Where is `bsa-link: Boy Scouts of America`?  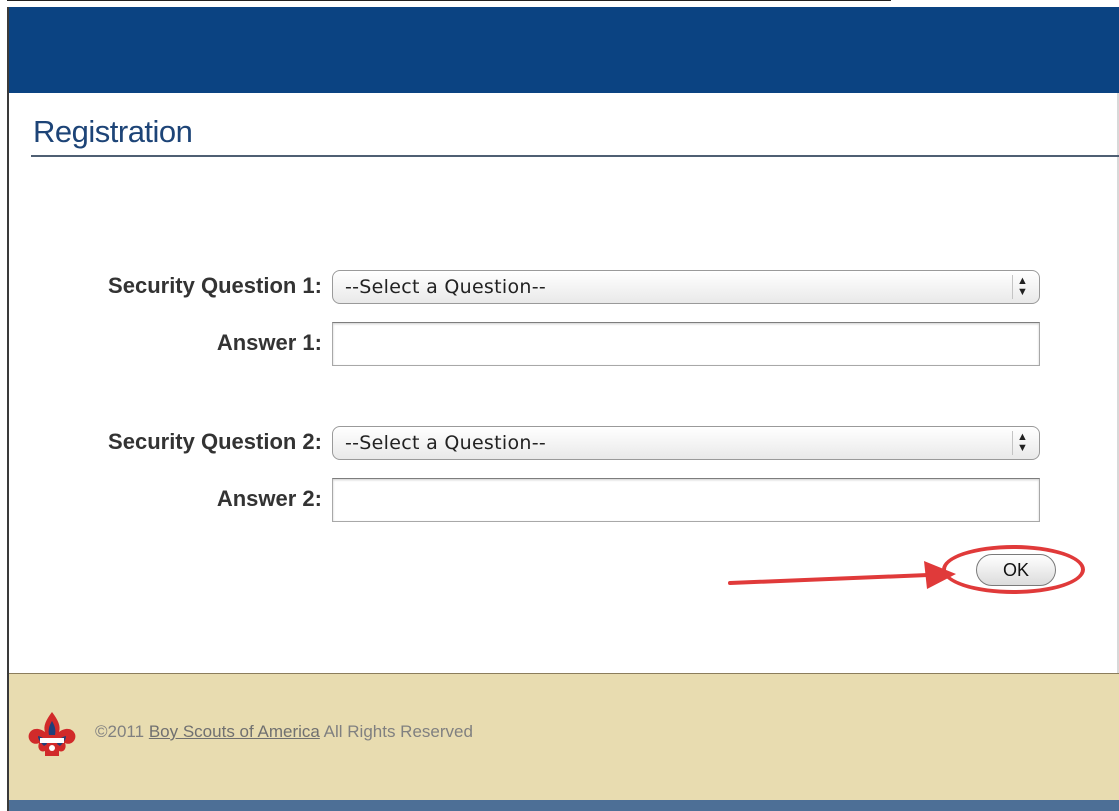 bsa-link: Boy Scouts of America is located at coordinates (234, 731).